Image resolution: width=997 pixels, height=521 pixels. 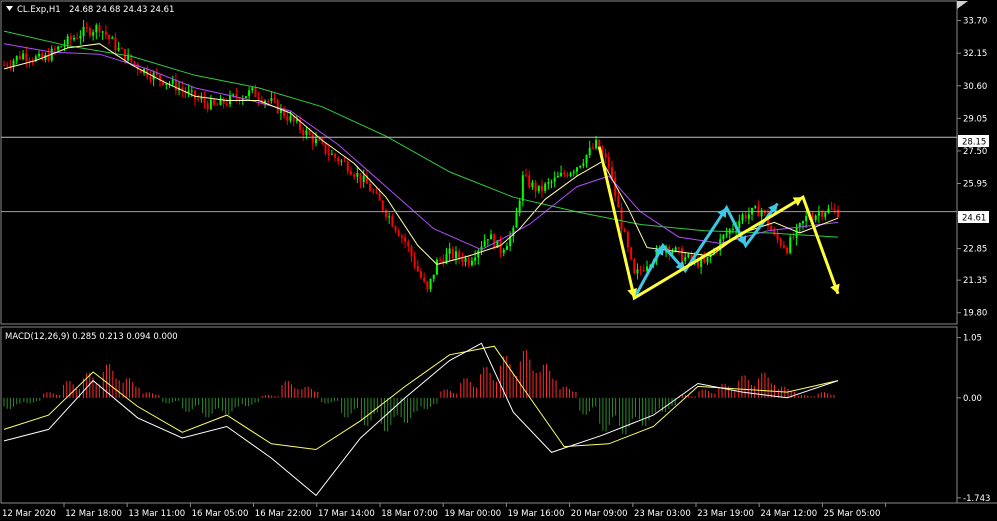 I want to click on time-tick-label: 12 Mar 18:00, so click(x=93, y=514).